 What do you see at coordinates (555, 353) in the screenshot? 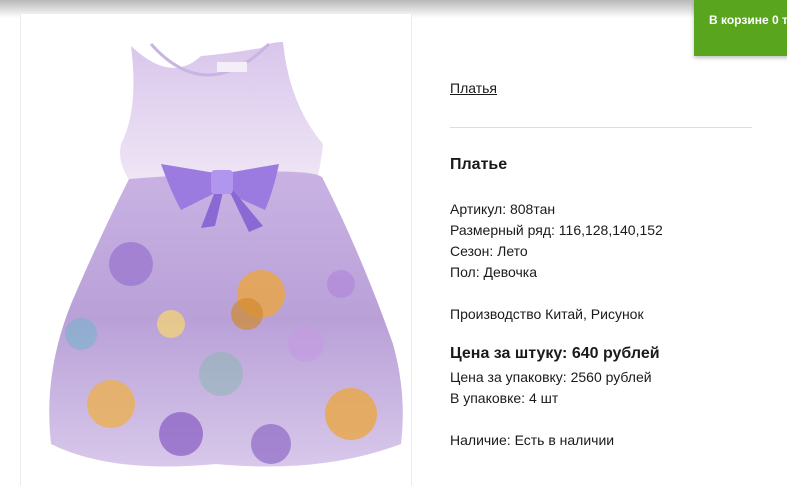
I see `price-per-unit: Цена за штуку: 640 рублей` at bounding box center [555, 353].